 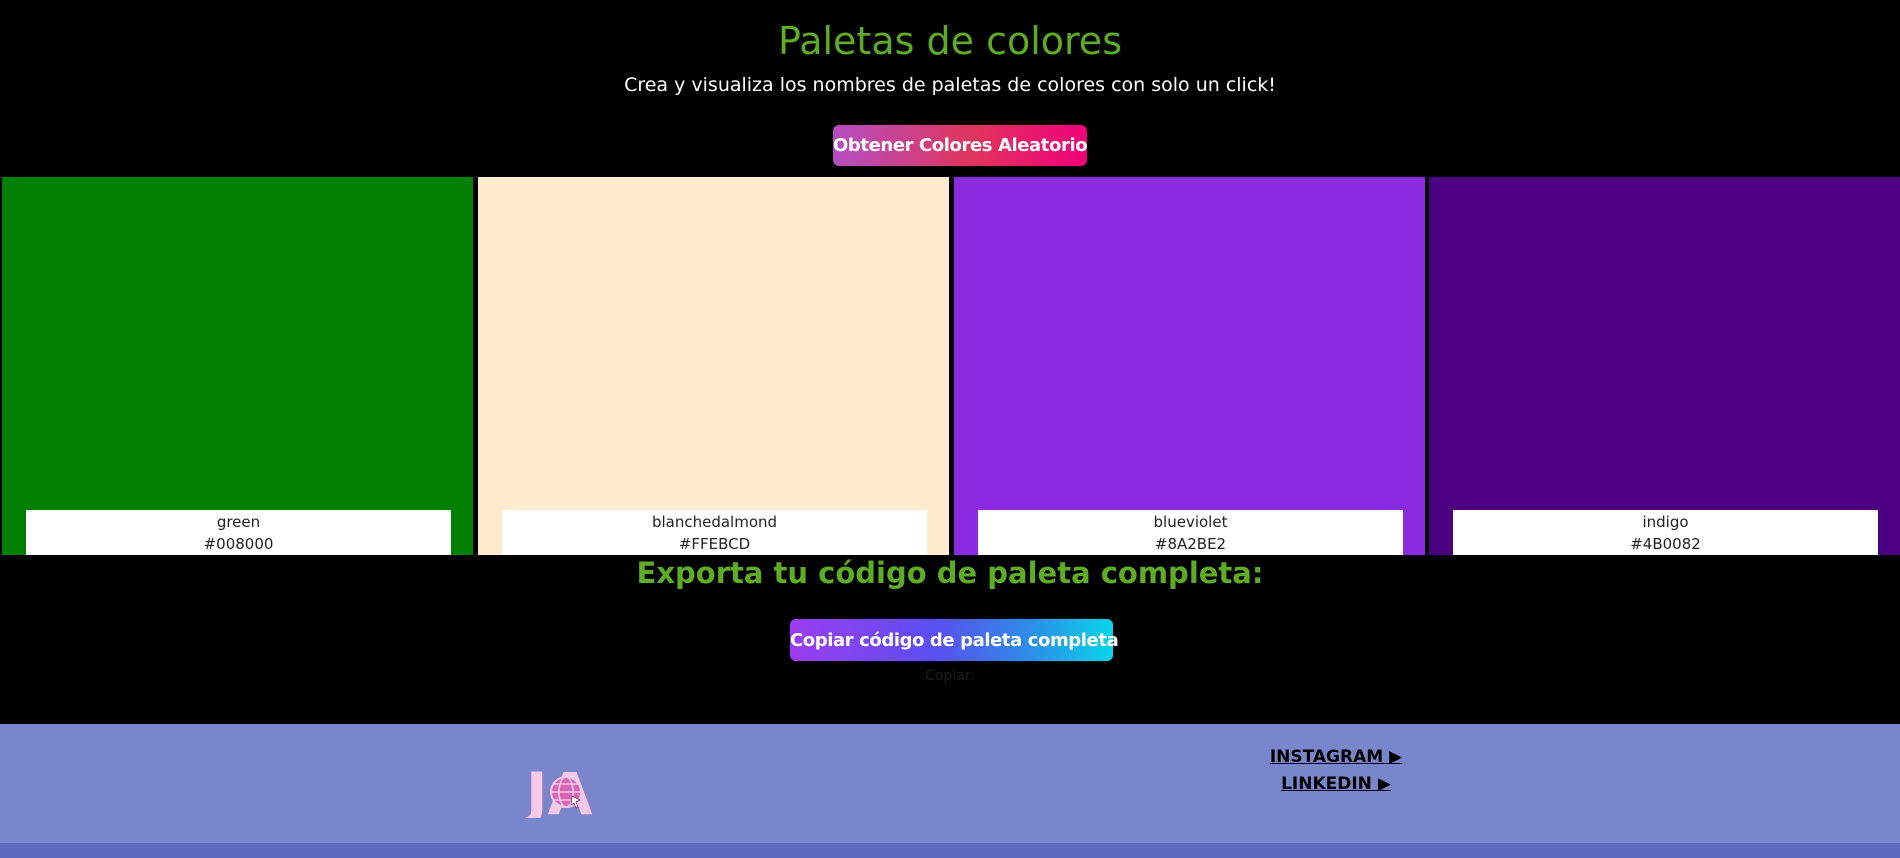 I want to click on color-name: blueviolet, so click(x=1190, y=522).